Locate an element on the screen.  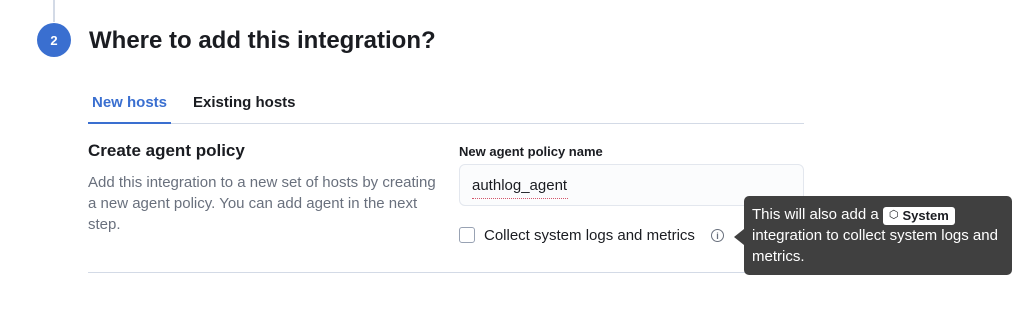
system-integration-badge: ⬡ System is located at coordinates (918, 215).